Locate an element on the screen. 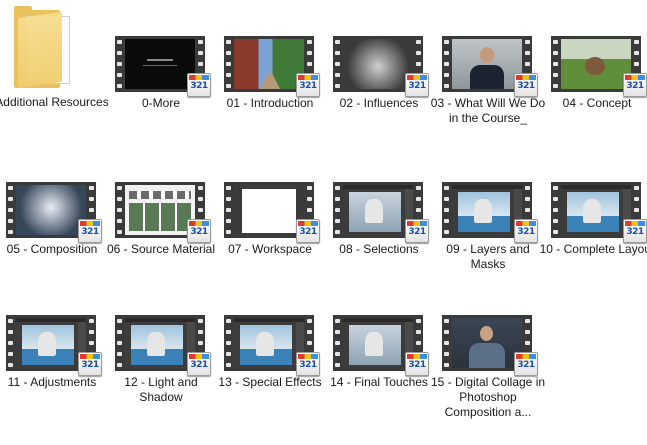  video-file-label: 08 - Selections is located at coordinates (379, 249).